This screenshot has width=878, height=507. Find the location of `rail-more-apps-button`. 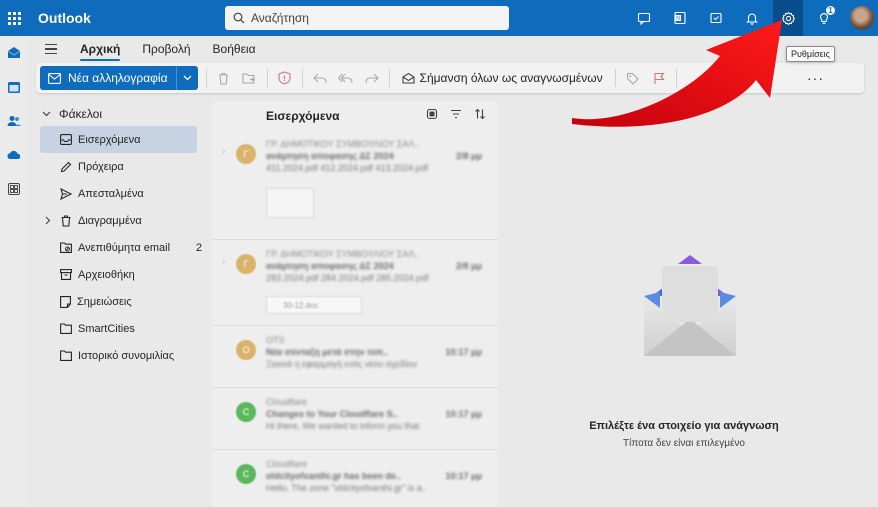

rail-more-apps-button is located at coordinates (14, 189).